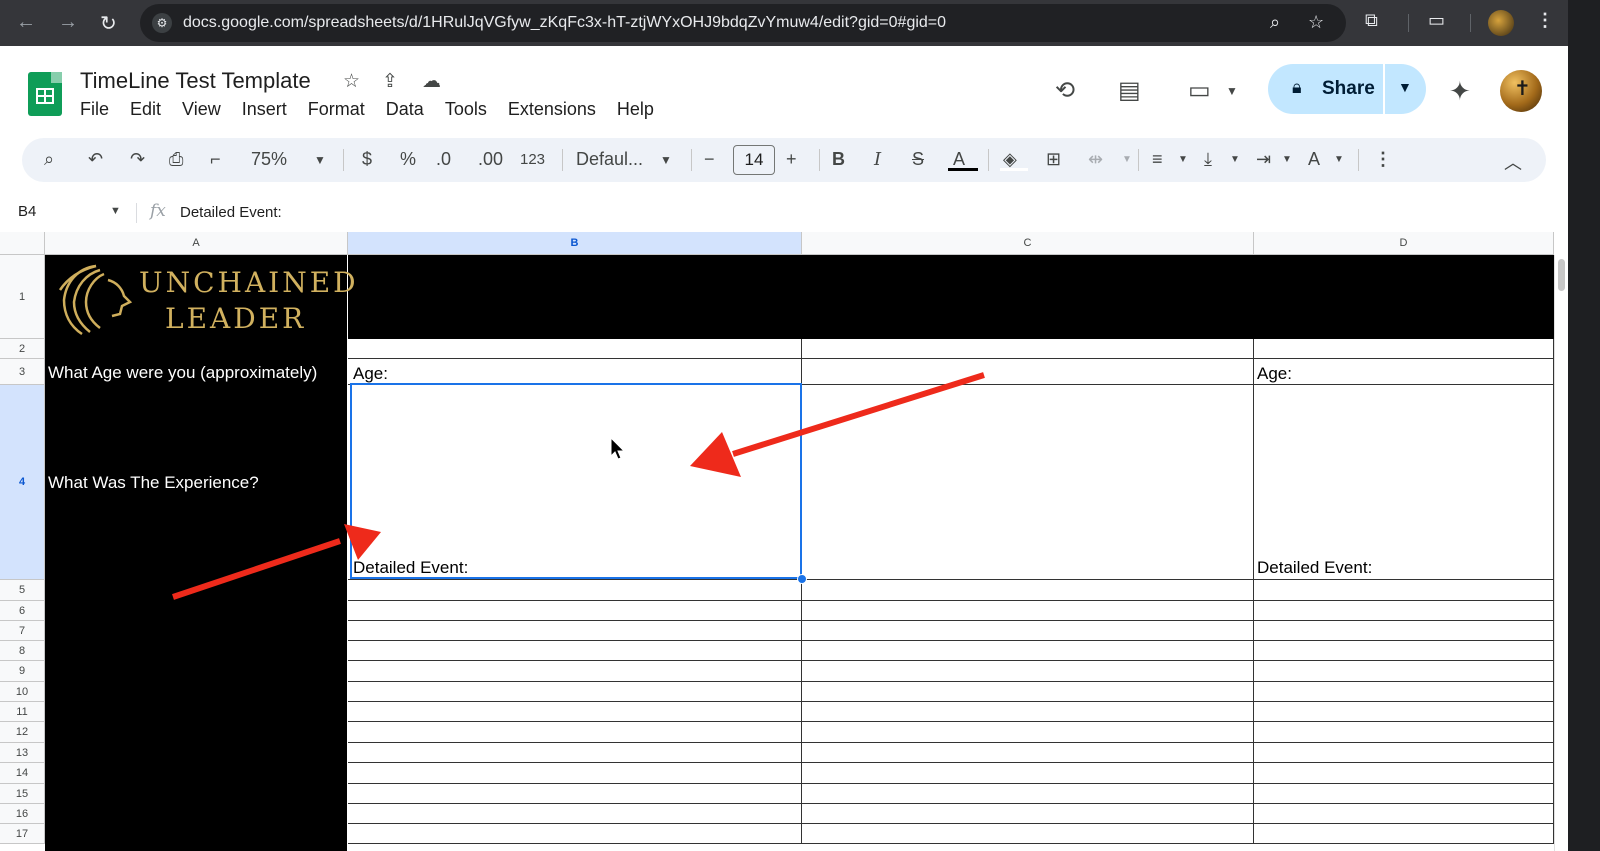  What do you see at coordinates (1274, 374) in the screenshot?
I see `cell-d3: Age:` at bounding box center [1274, 374].